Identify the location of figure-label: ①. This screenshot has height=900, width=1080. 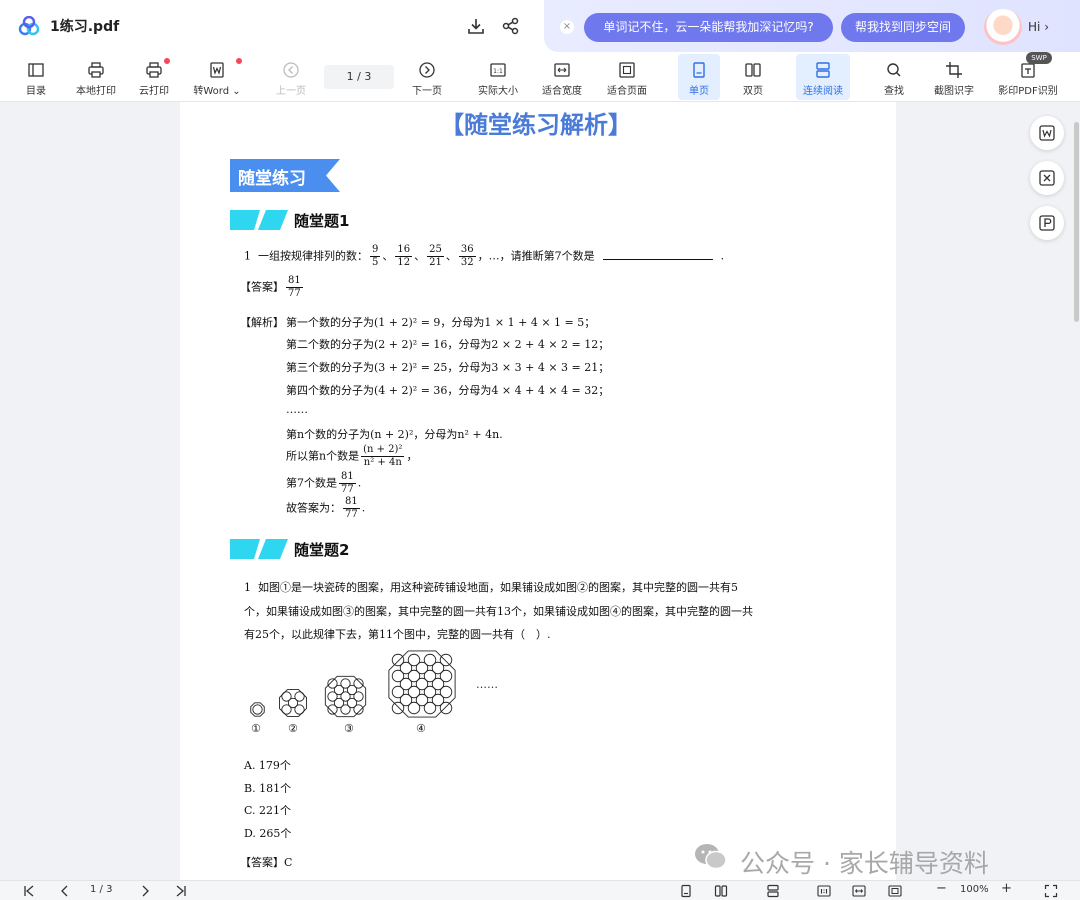
(256, 728).